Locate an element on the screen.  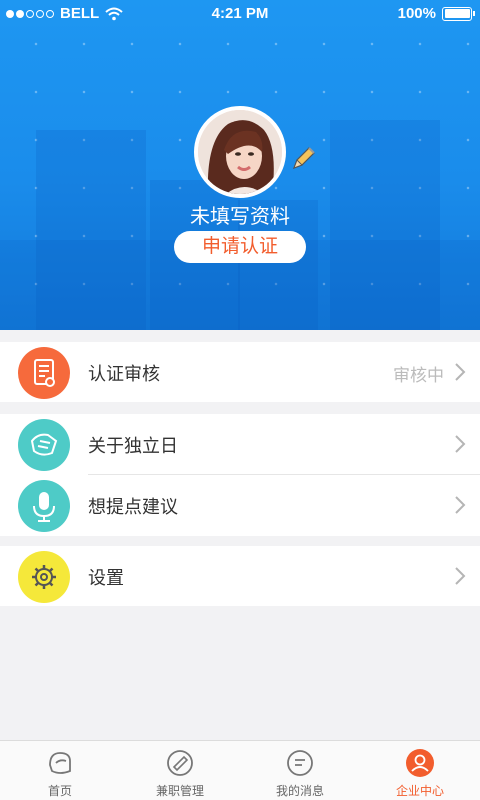
tab-messages: 我的消息 is located at coordinates (300, 770).